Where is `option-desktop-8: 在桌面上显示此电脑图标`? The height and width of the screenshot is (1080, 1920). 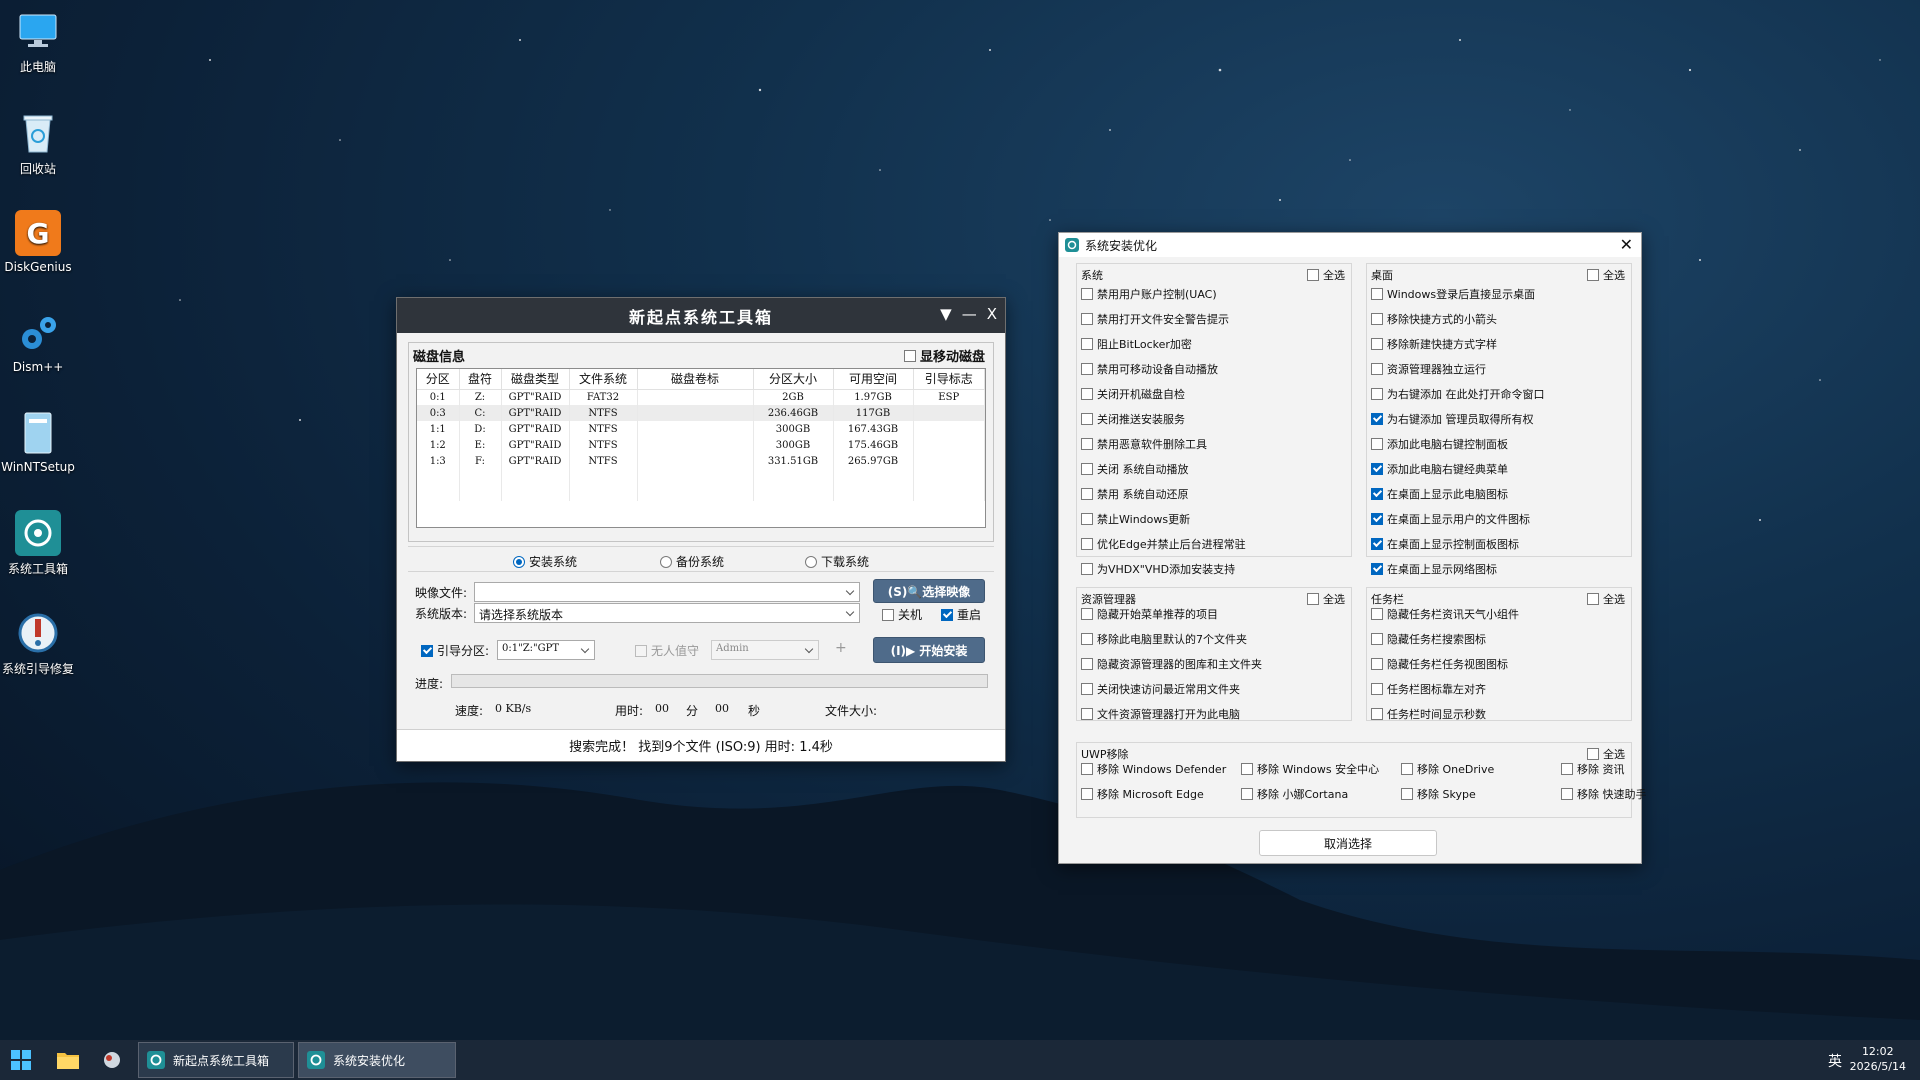
option-desktop-8: 在桌面上显示此电脑图标 is located at coordinates (1439, 494).